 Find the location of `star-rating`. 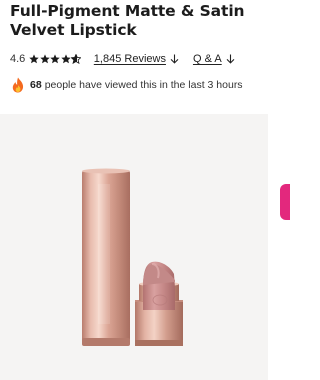

star-rating is located at coordinates (55, 59).